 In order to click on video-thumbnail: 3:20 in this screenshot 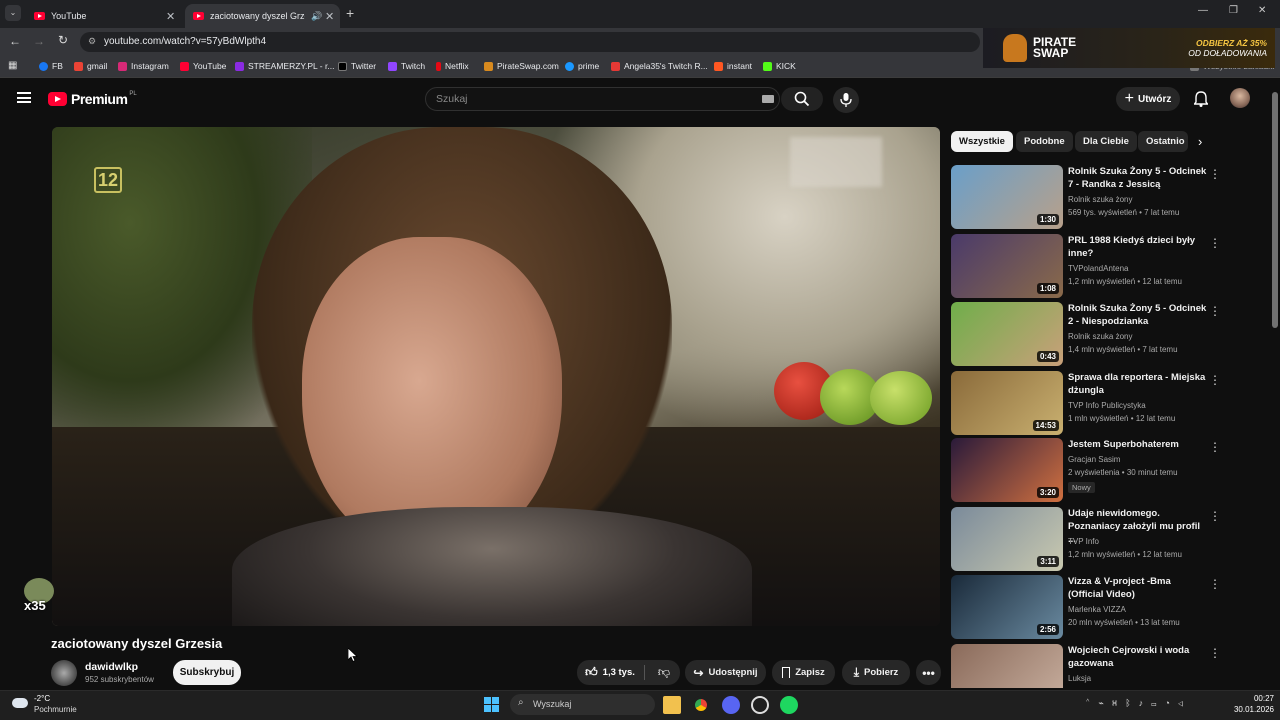, I will do `click(1007, 470)`.